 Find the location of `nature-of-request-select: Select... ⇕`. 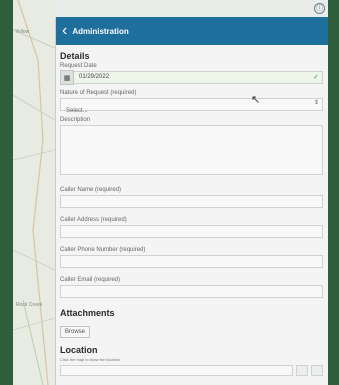

nature-of-request-select: Select... ⇕ is located at coordinates (191, 106).